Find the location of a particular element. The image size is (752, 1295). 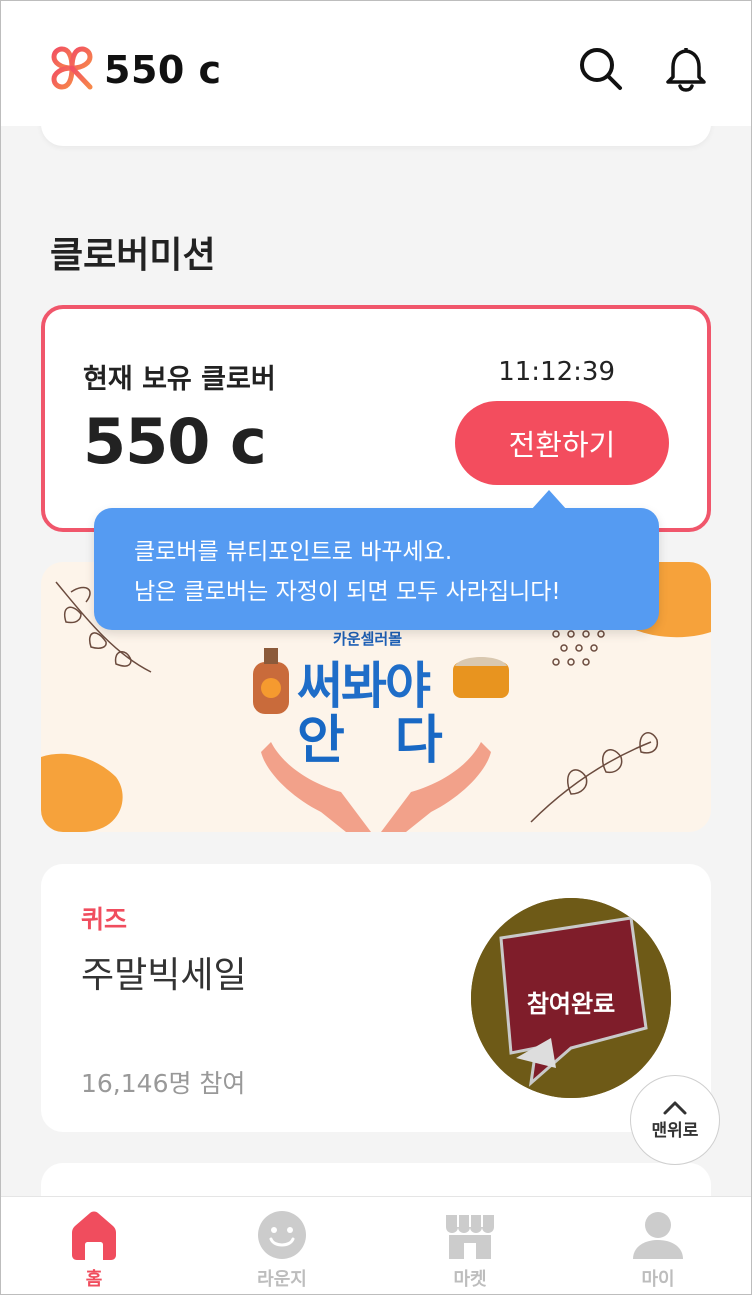

nav-label-market: 마켓 is located at coordinates (470, 1279).